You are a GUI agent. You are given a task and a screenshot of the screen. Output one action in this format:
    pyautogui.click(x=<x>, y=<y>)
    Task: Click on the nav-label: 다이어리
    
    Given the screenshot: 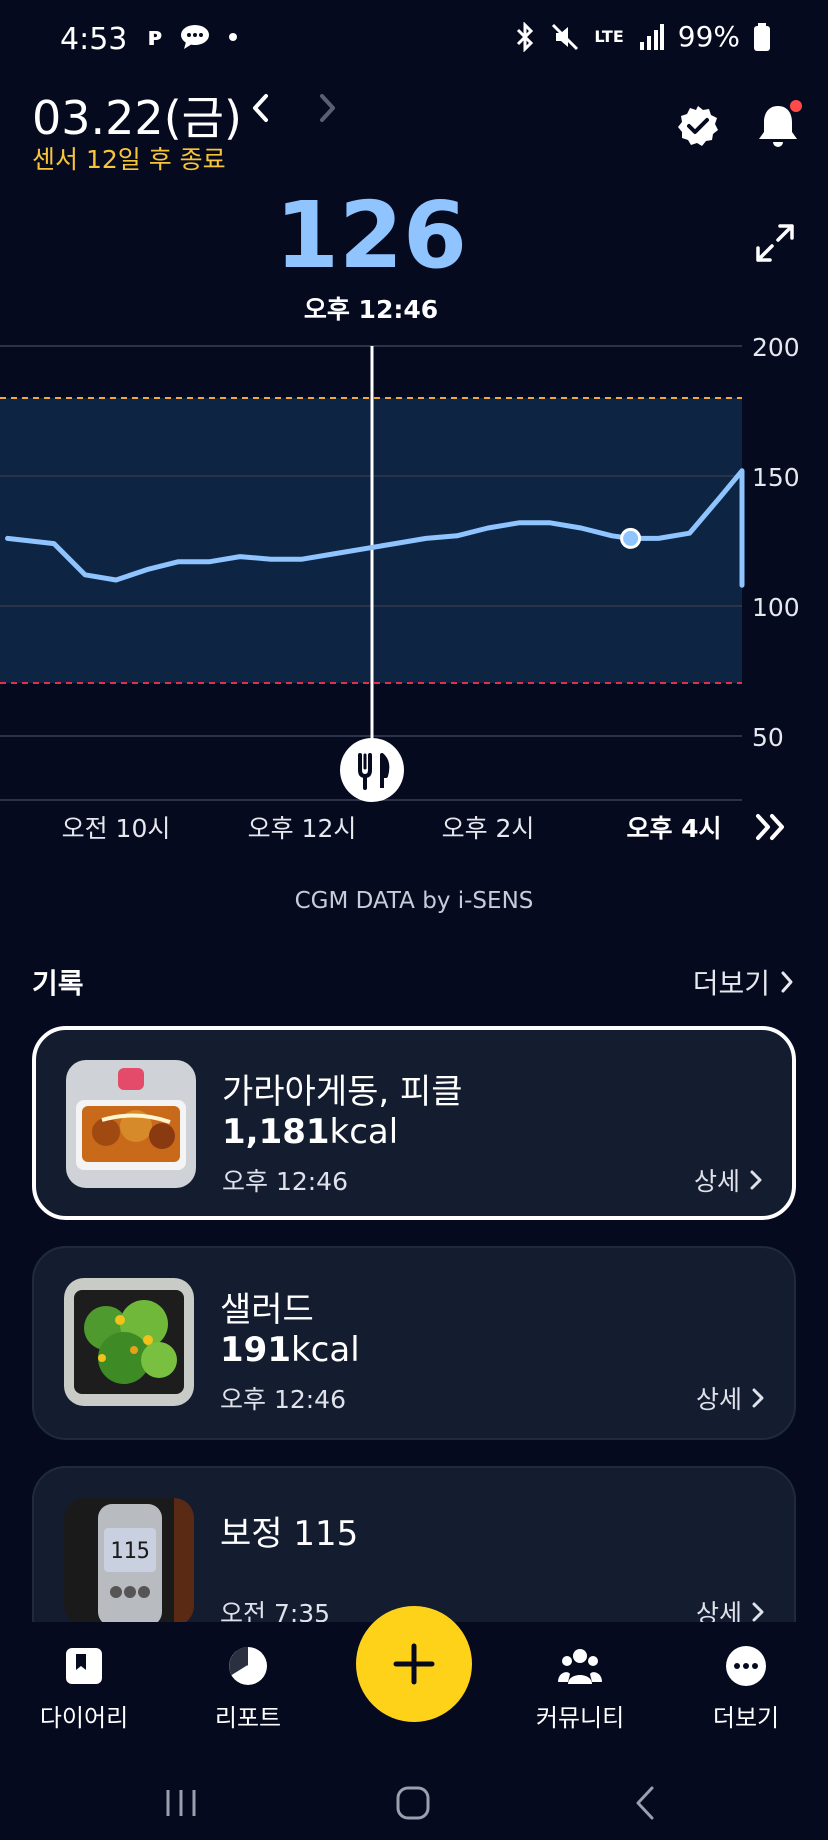 What is the action you would take?
    pyautogui.click(x=84, y=1718)
    